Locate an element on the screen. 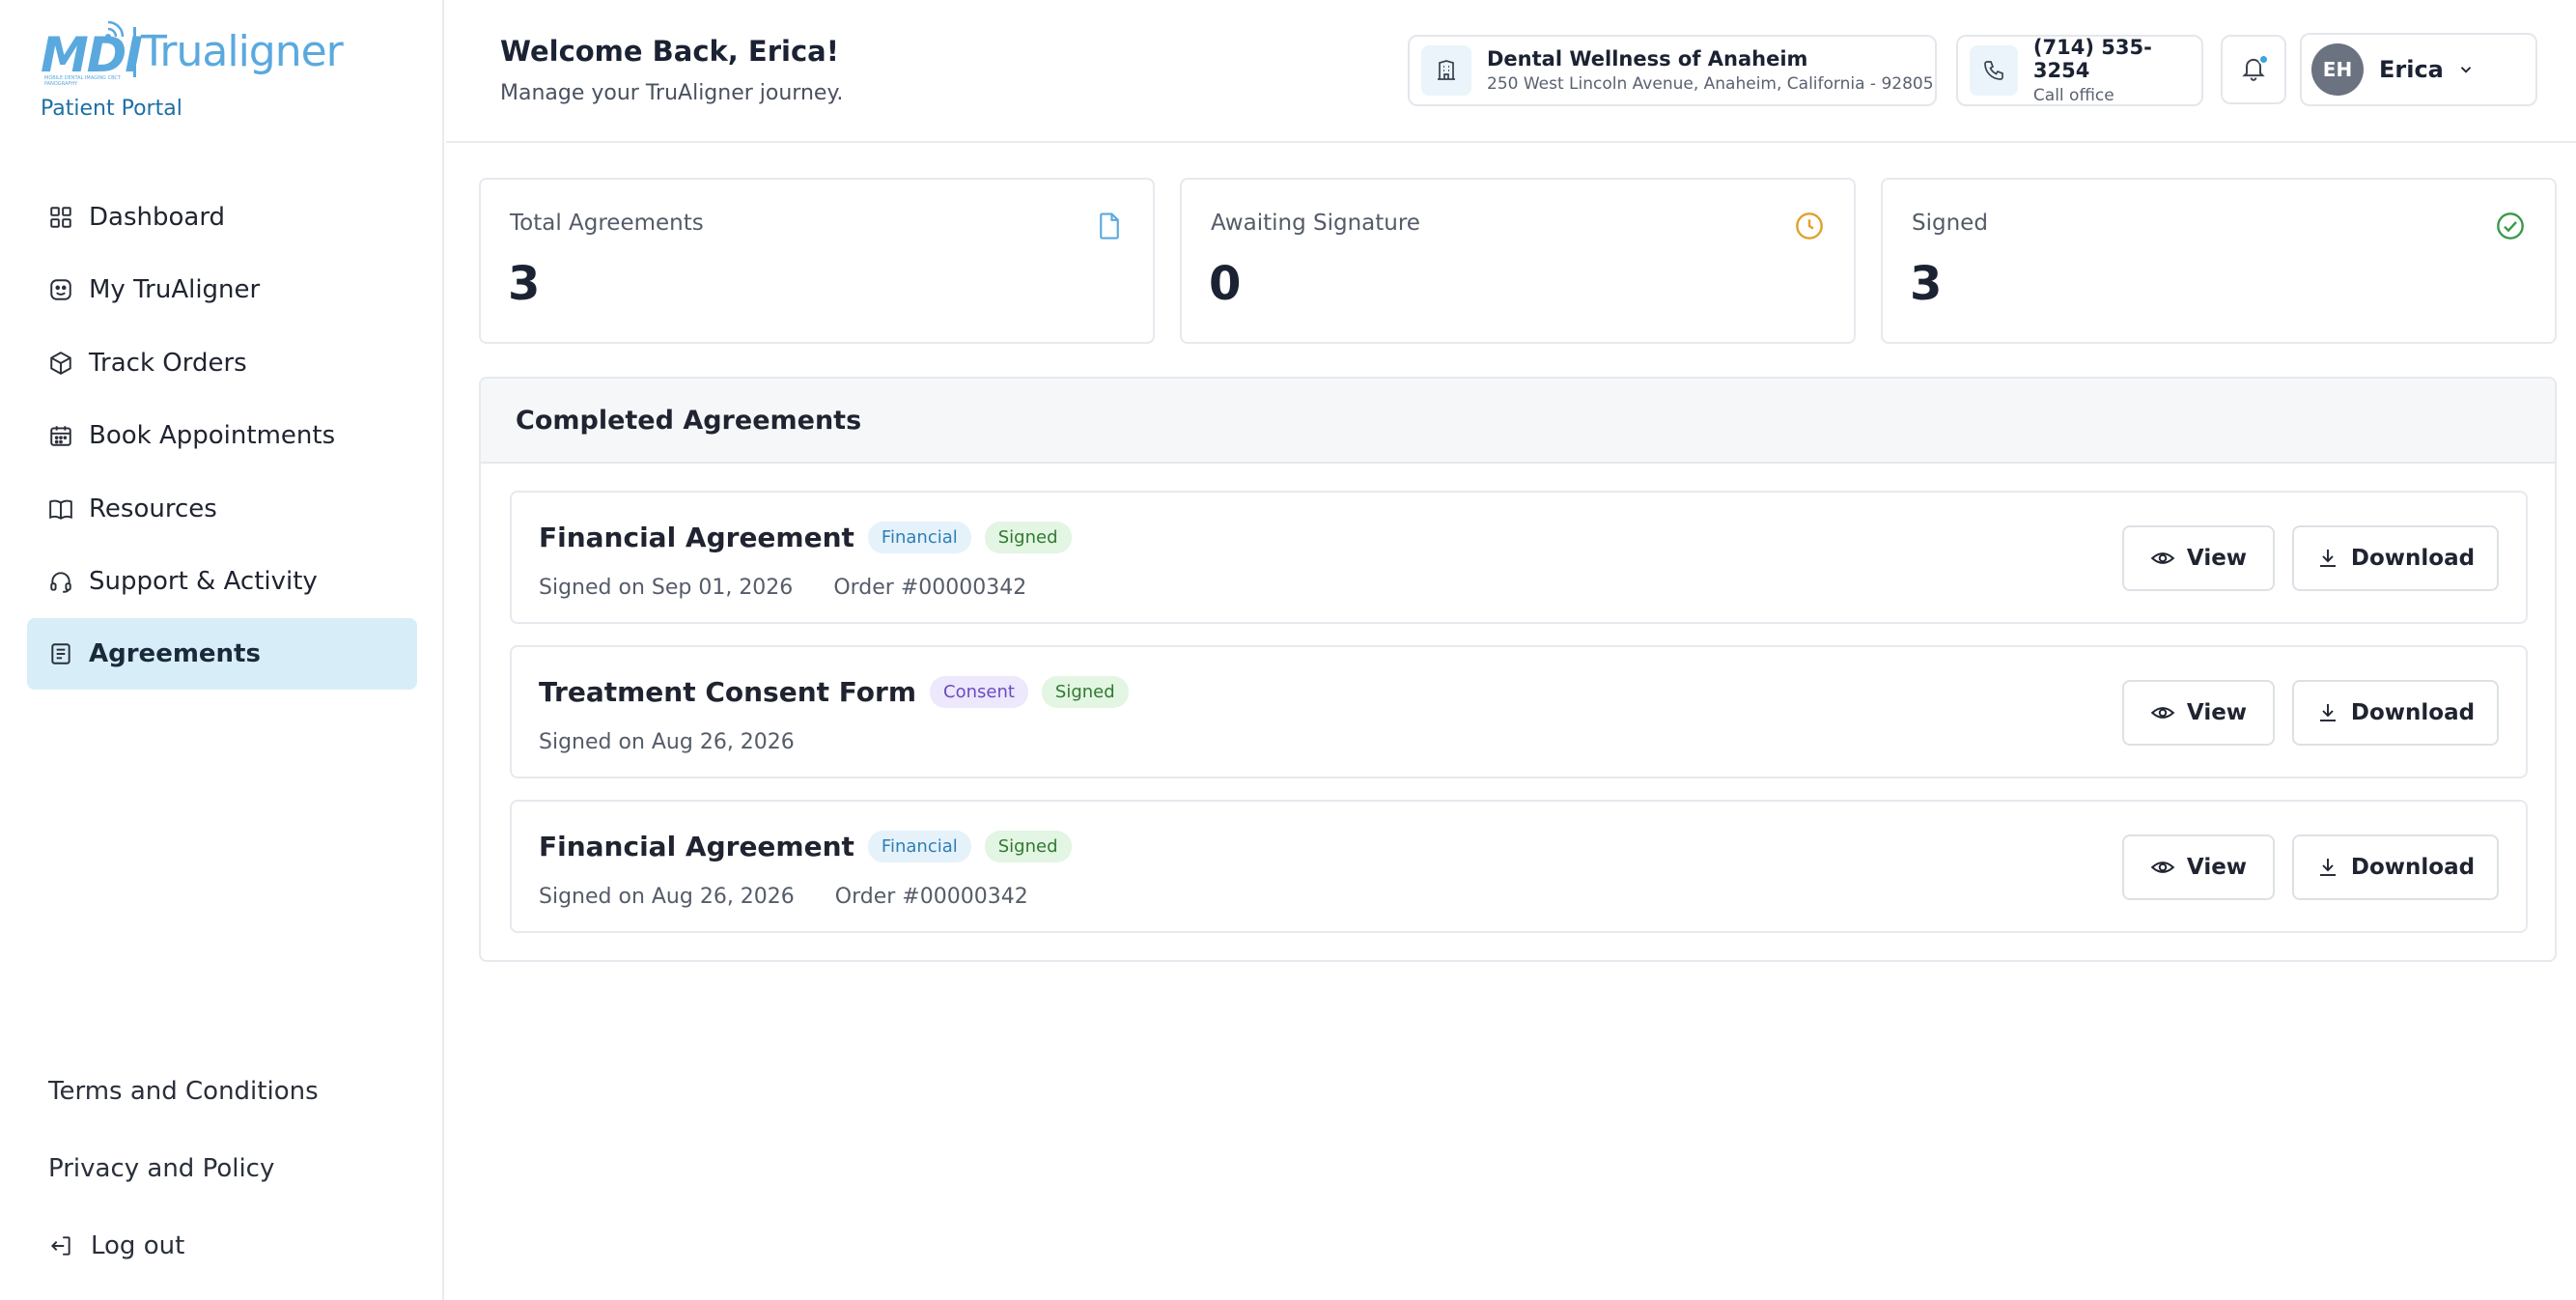  panel-title: Completed Agreements is located at coordinates (689, 420).